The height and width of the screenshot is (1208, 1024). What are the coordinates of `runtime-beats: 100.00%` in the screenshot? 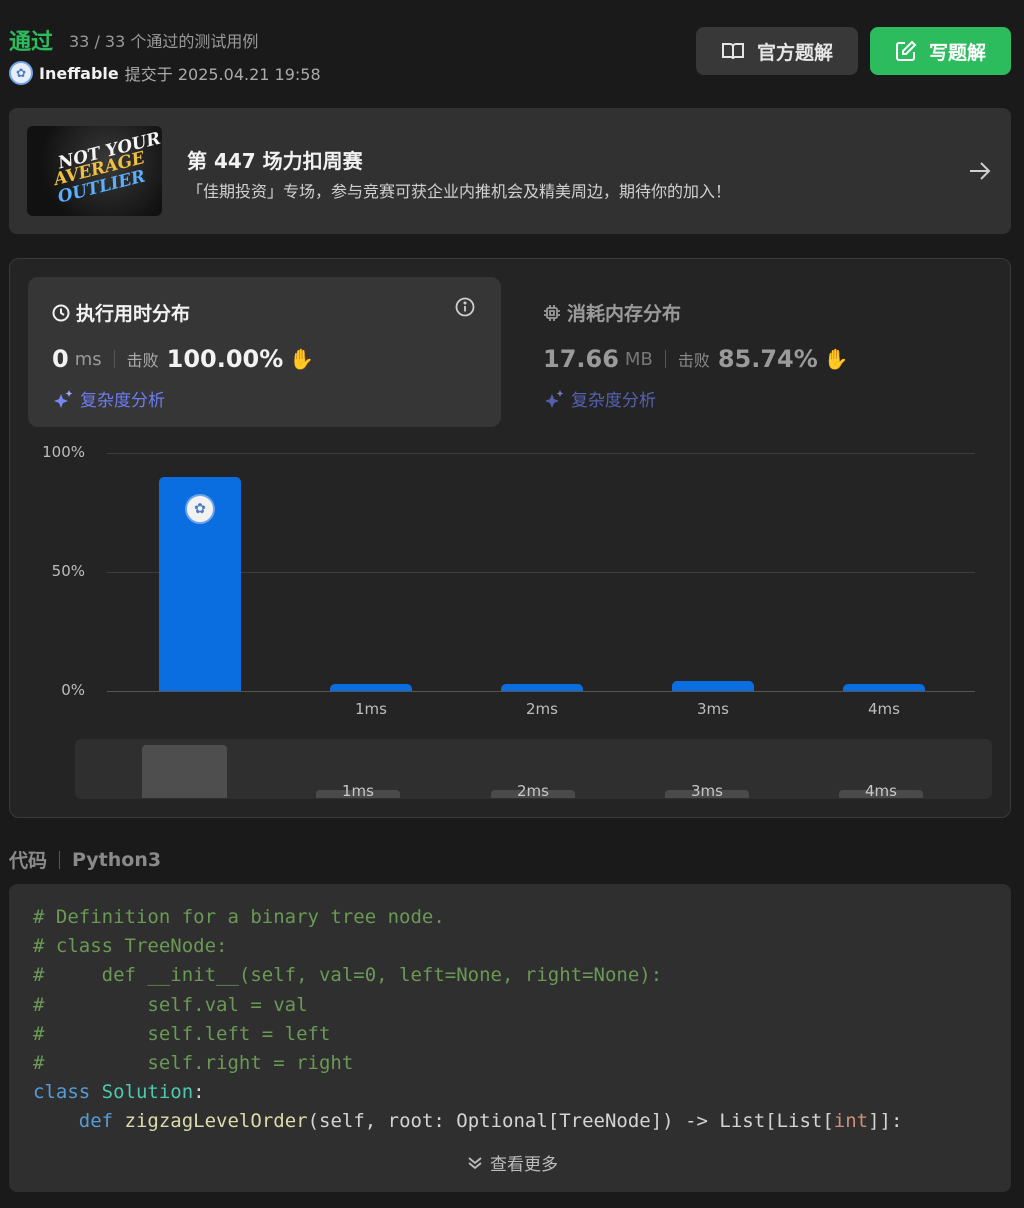 It's located at (225, 359).